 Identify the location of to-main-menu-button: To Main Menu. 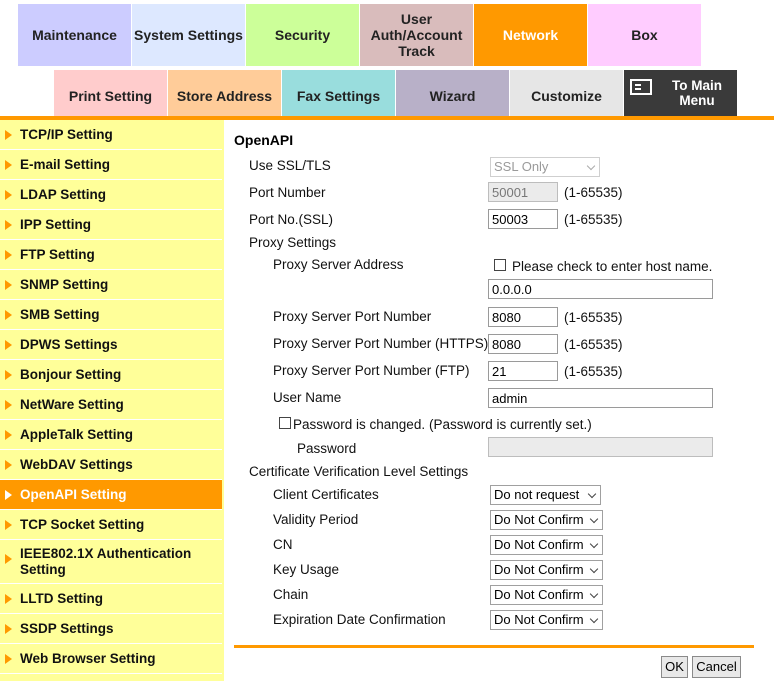
(680, 93).